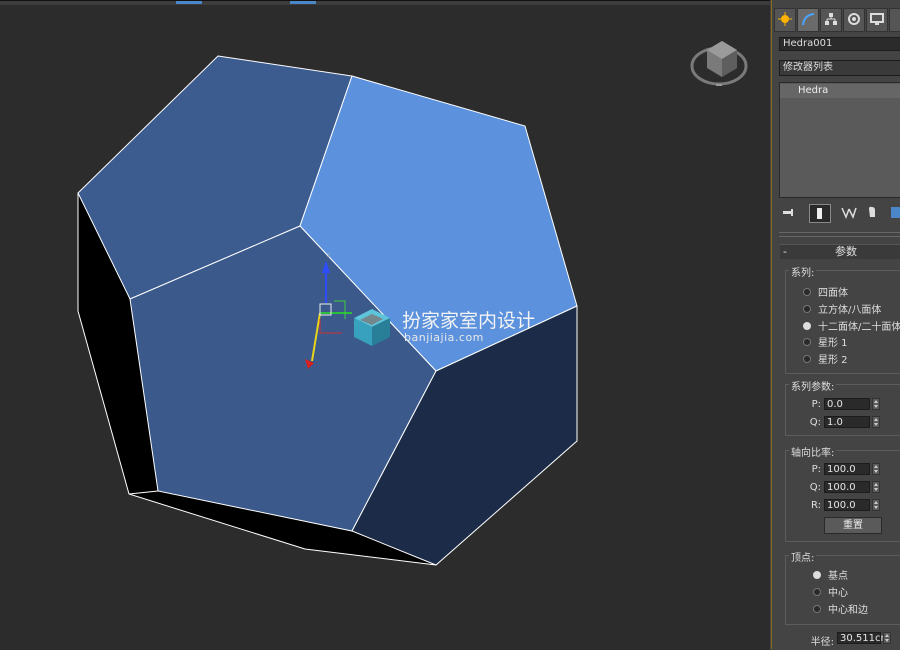 The image size is (900, 650). What do you see at coordinates (833, 360) in the screenshot?
I see `option-label: 星形 2` at bounding box center [833, 360].